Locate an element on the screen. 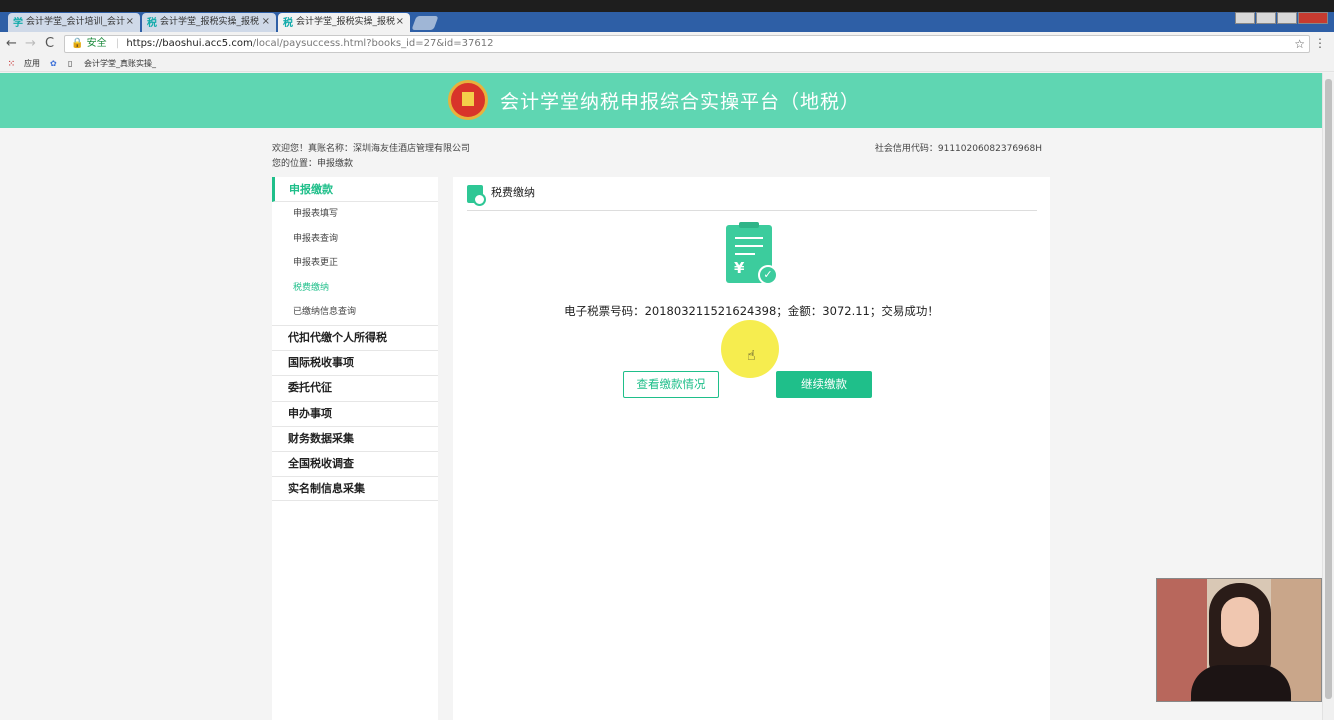  tab-favicon-icon: 学 is located at coordinates (18, 23).